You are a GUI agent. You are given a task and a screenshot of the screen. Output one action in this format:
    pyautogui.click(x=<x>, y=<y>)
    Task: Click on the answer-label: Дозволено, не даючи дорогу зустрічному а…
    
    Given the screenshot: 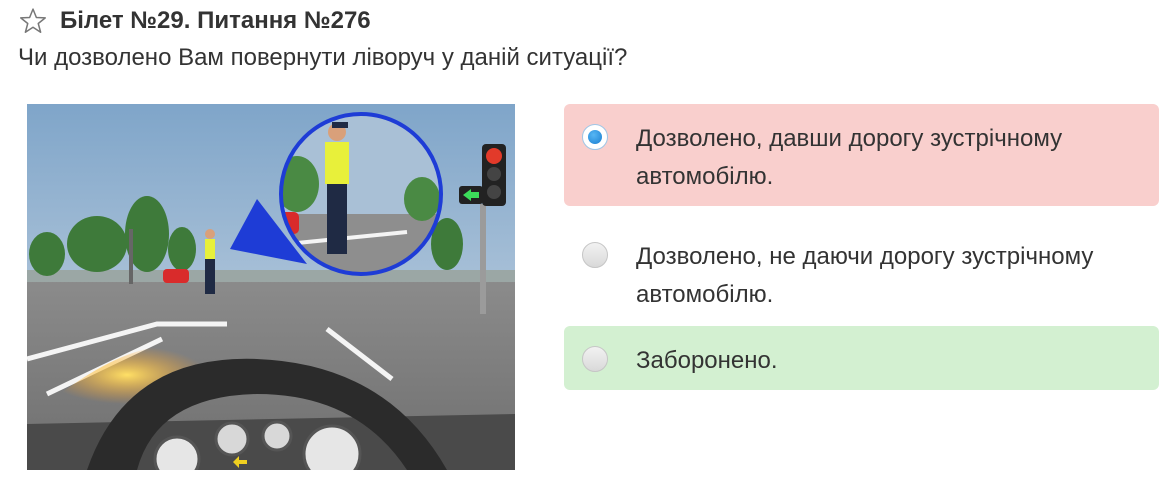 What is the action you would take?
    pyautogui.click(x=865, y=275)
    